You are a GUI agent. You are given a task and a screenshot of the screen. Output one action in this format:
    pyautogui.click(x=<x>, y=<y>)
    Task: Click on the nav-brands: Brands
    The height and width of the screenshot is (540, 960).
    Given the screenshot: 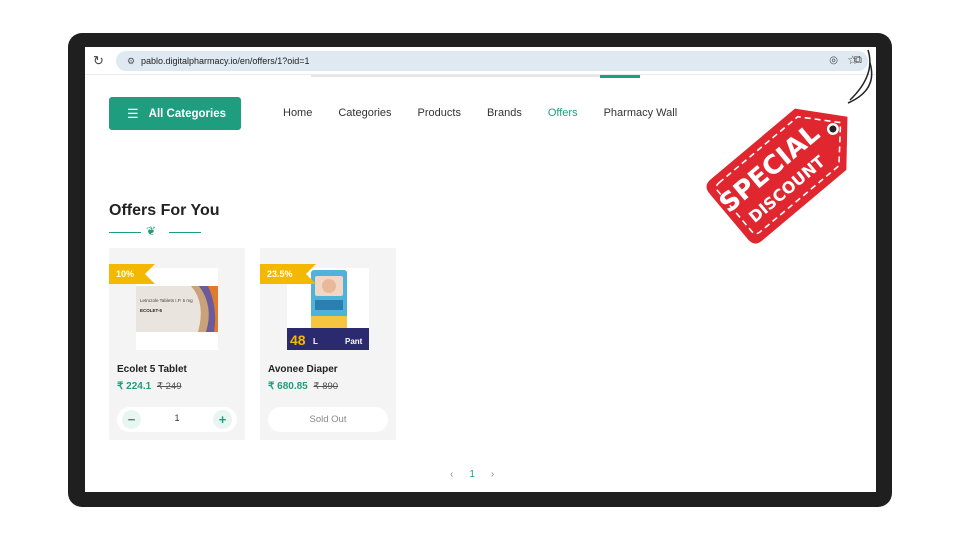 What is the action you would take?
    pyautogui.click(x=504, y=113)
    